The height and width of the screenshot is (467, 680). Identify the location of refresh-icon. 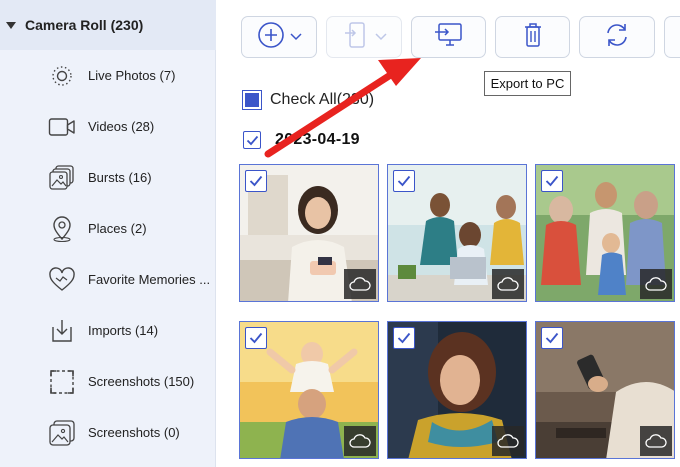
(617, 37).